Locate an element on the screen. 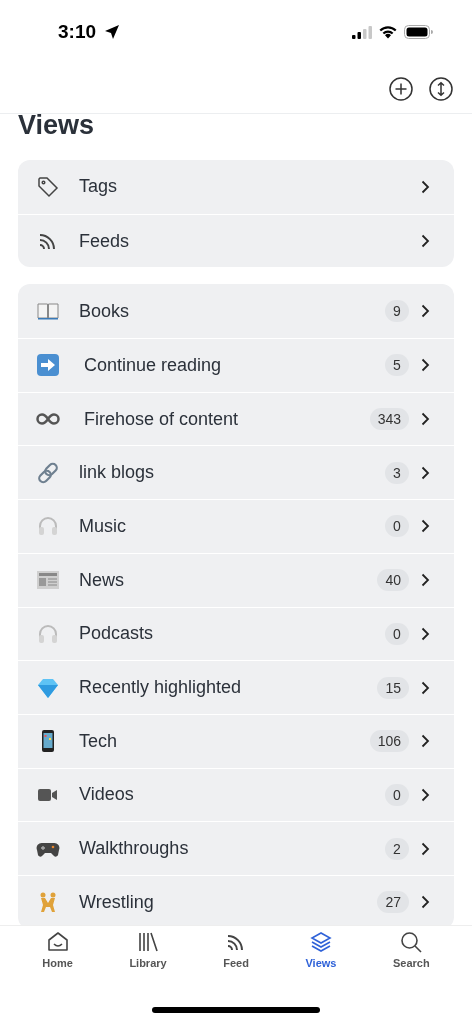 Image resolution: width=472 pixels, height=1023 pixels. tab-bar-item: Library is located at coordinates (148, 951).